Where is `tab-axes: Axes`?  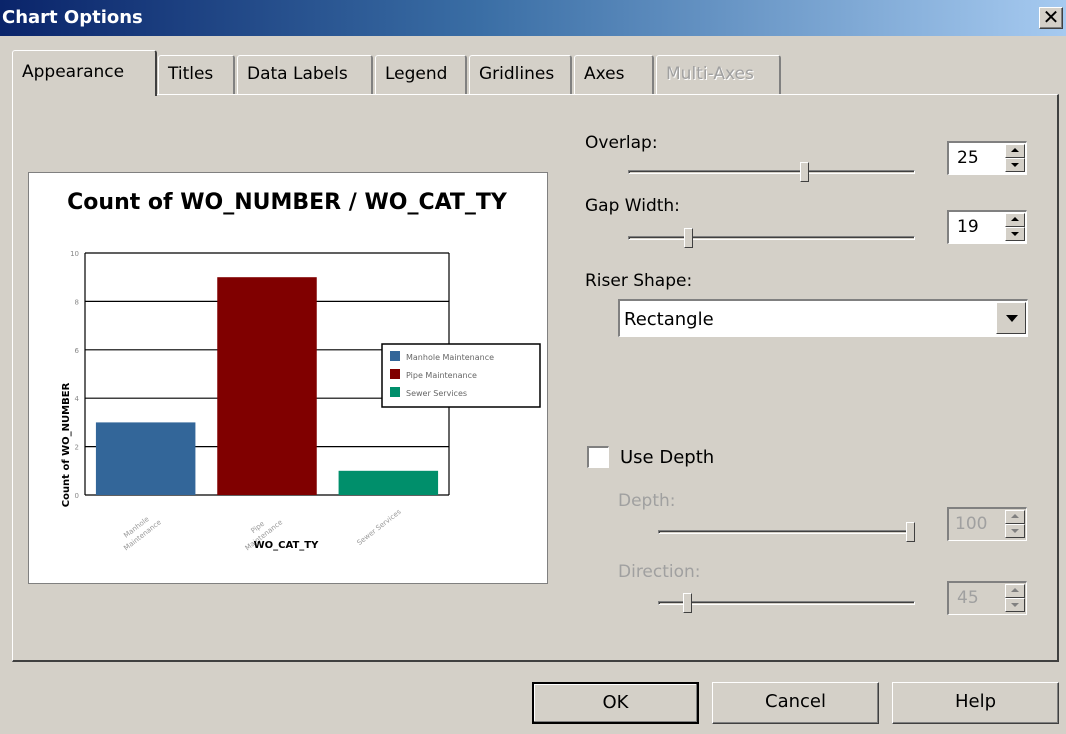
tab-axes: Axes is located at coordinates (614, 75).